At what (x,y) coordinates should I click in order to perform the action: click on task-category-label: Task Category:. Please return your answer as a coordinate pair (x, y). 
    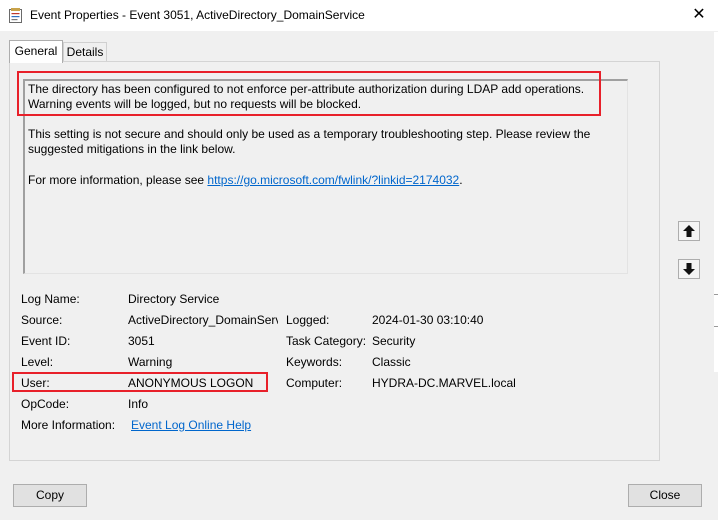
    Looking at the image, I should click on (326, 341).